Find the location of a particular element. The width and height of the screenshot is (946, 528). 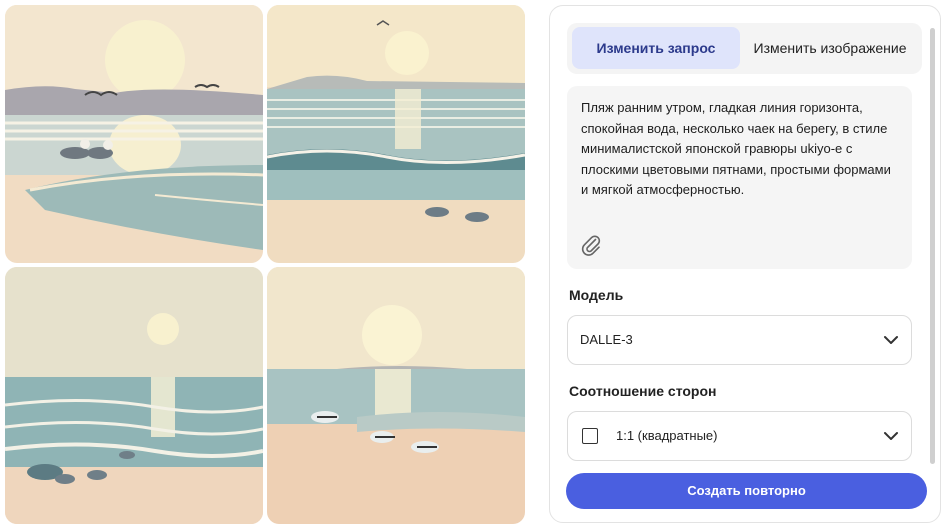

paperclip-icon is located at coordinates (591, 245).